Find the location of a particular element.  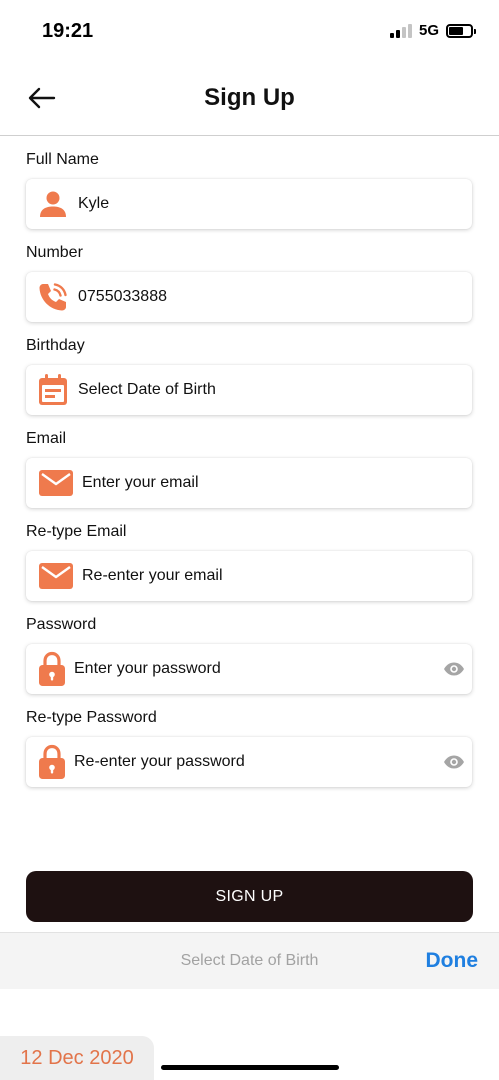

person-icon is located at coordinates (53, 204).